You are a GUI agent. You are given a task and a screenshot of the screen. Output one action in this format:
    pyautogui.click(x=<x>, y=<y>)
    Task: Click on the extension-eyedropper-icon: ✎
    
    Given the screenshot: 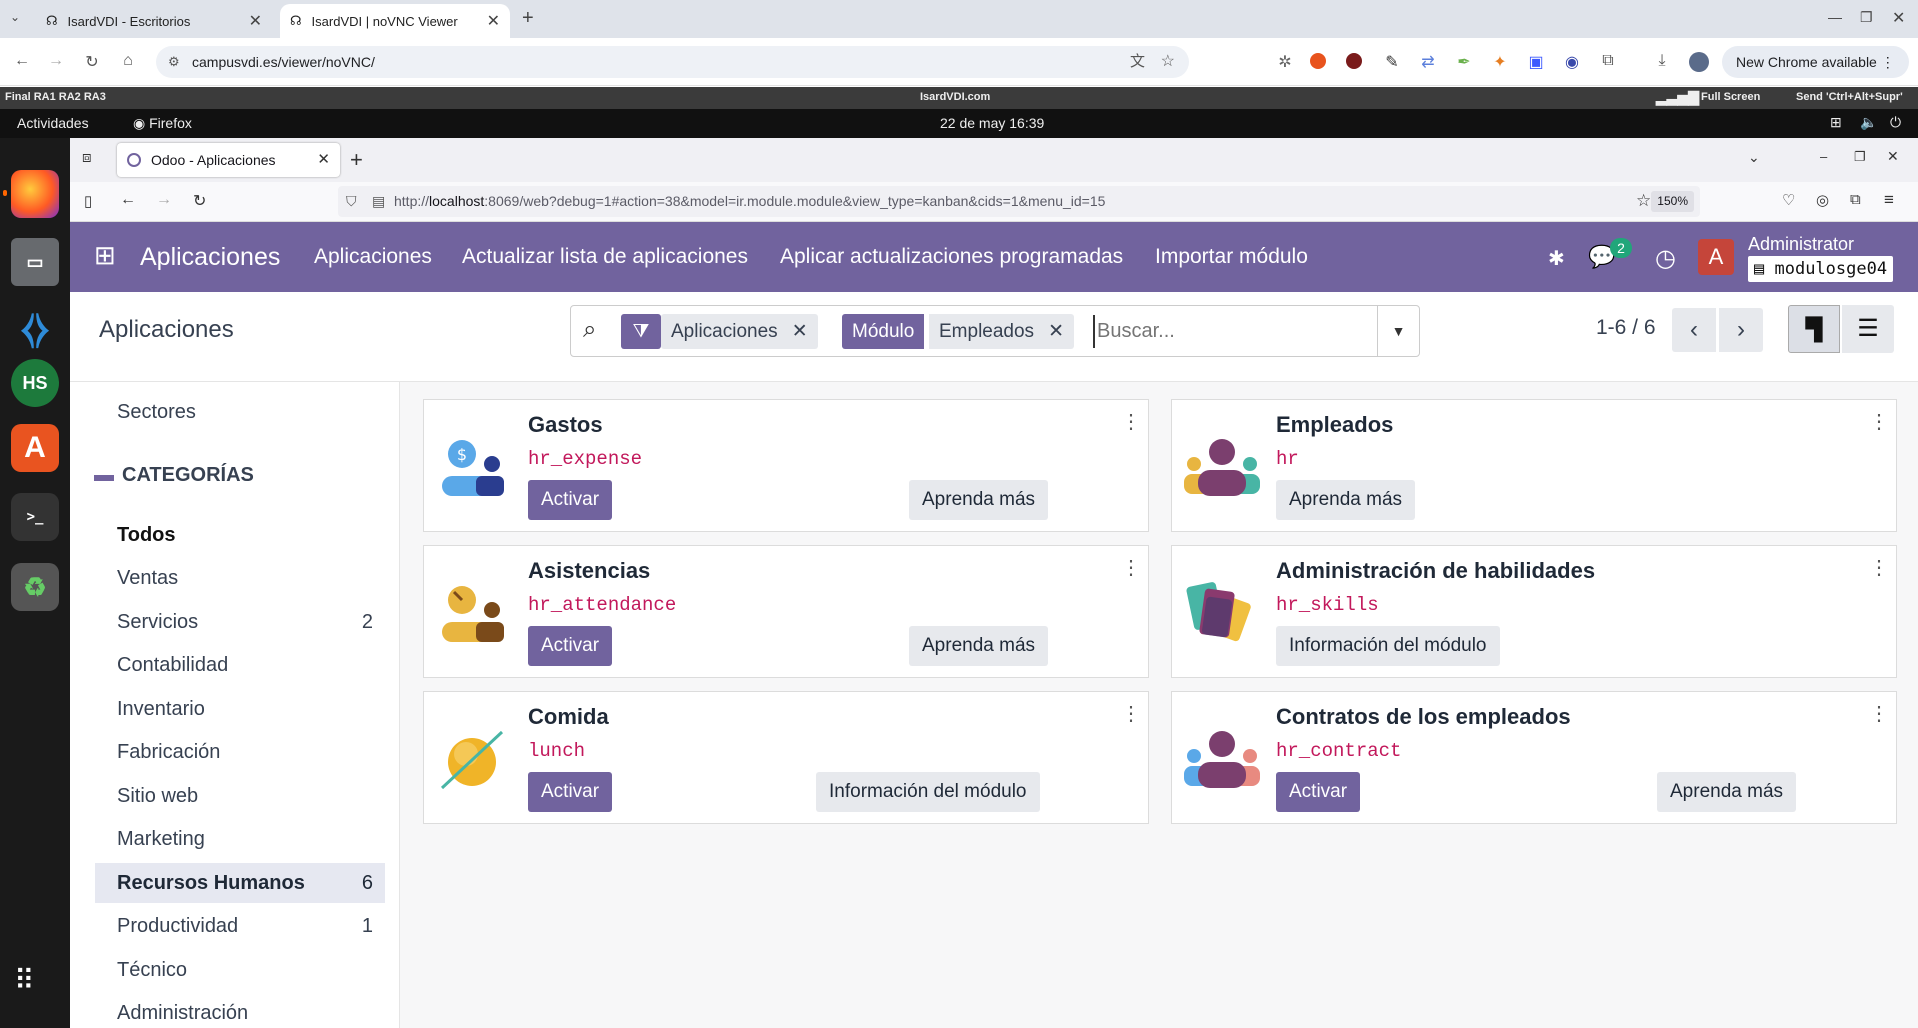 What is the action you would take?
    pyautogui.click(x=1392, y=62)
    